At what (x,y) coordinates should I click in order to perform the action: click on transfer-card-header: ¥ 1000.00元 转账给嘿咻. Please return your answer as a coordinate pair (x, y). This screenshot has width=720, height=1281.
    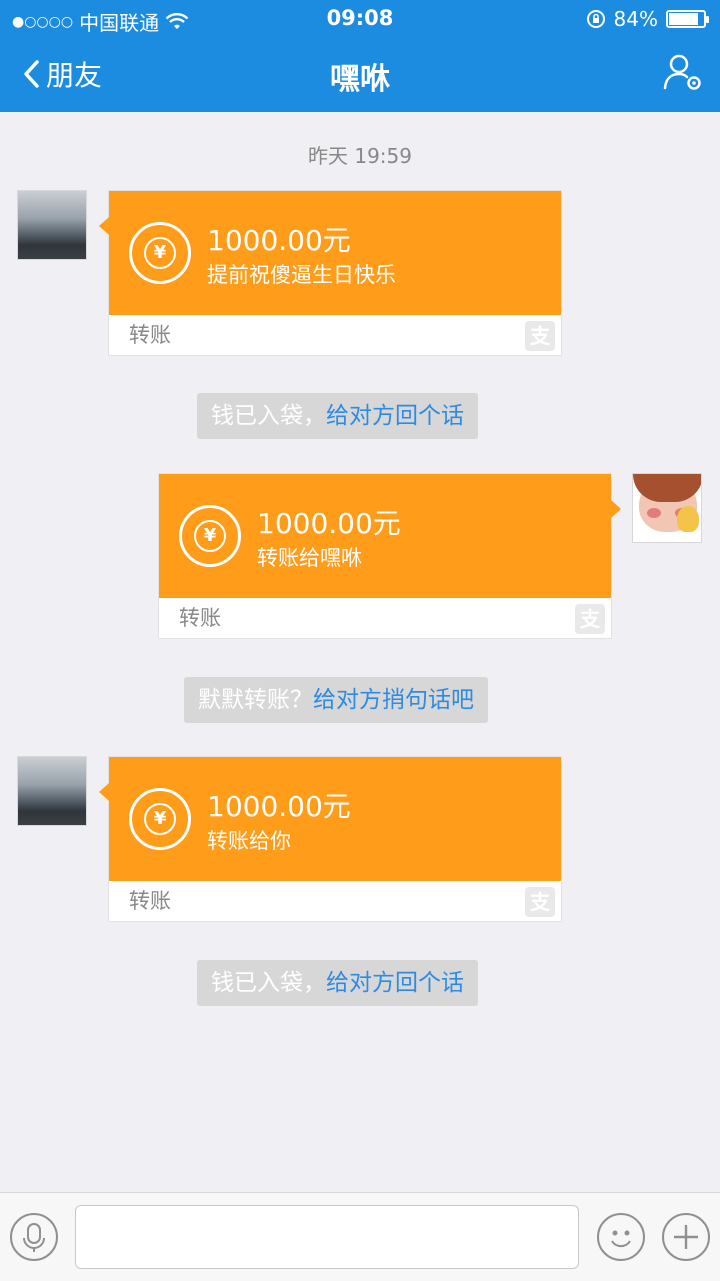
    Looking at the image, I should click on (385, 536).